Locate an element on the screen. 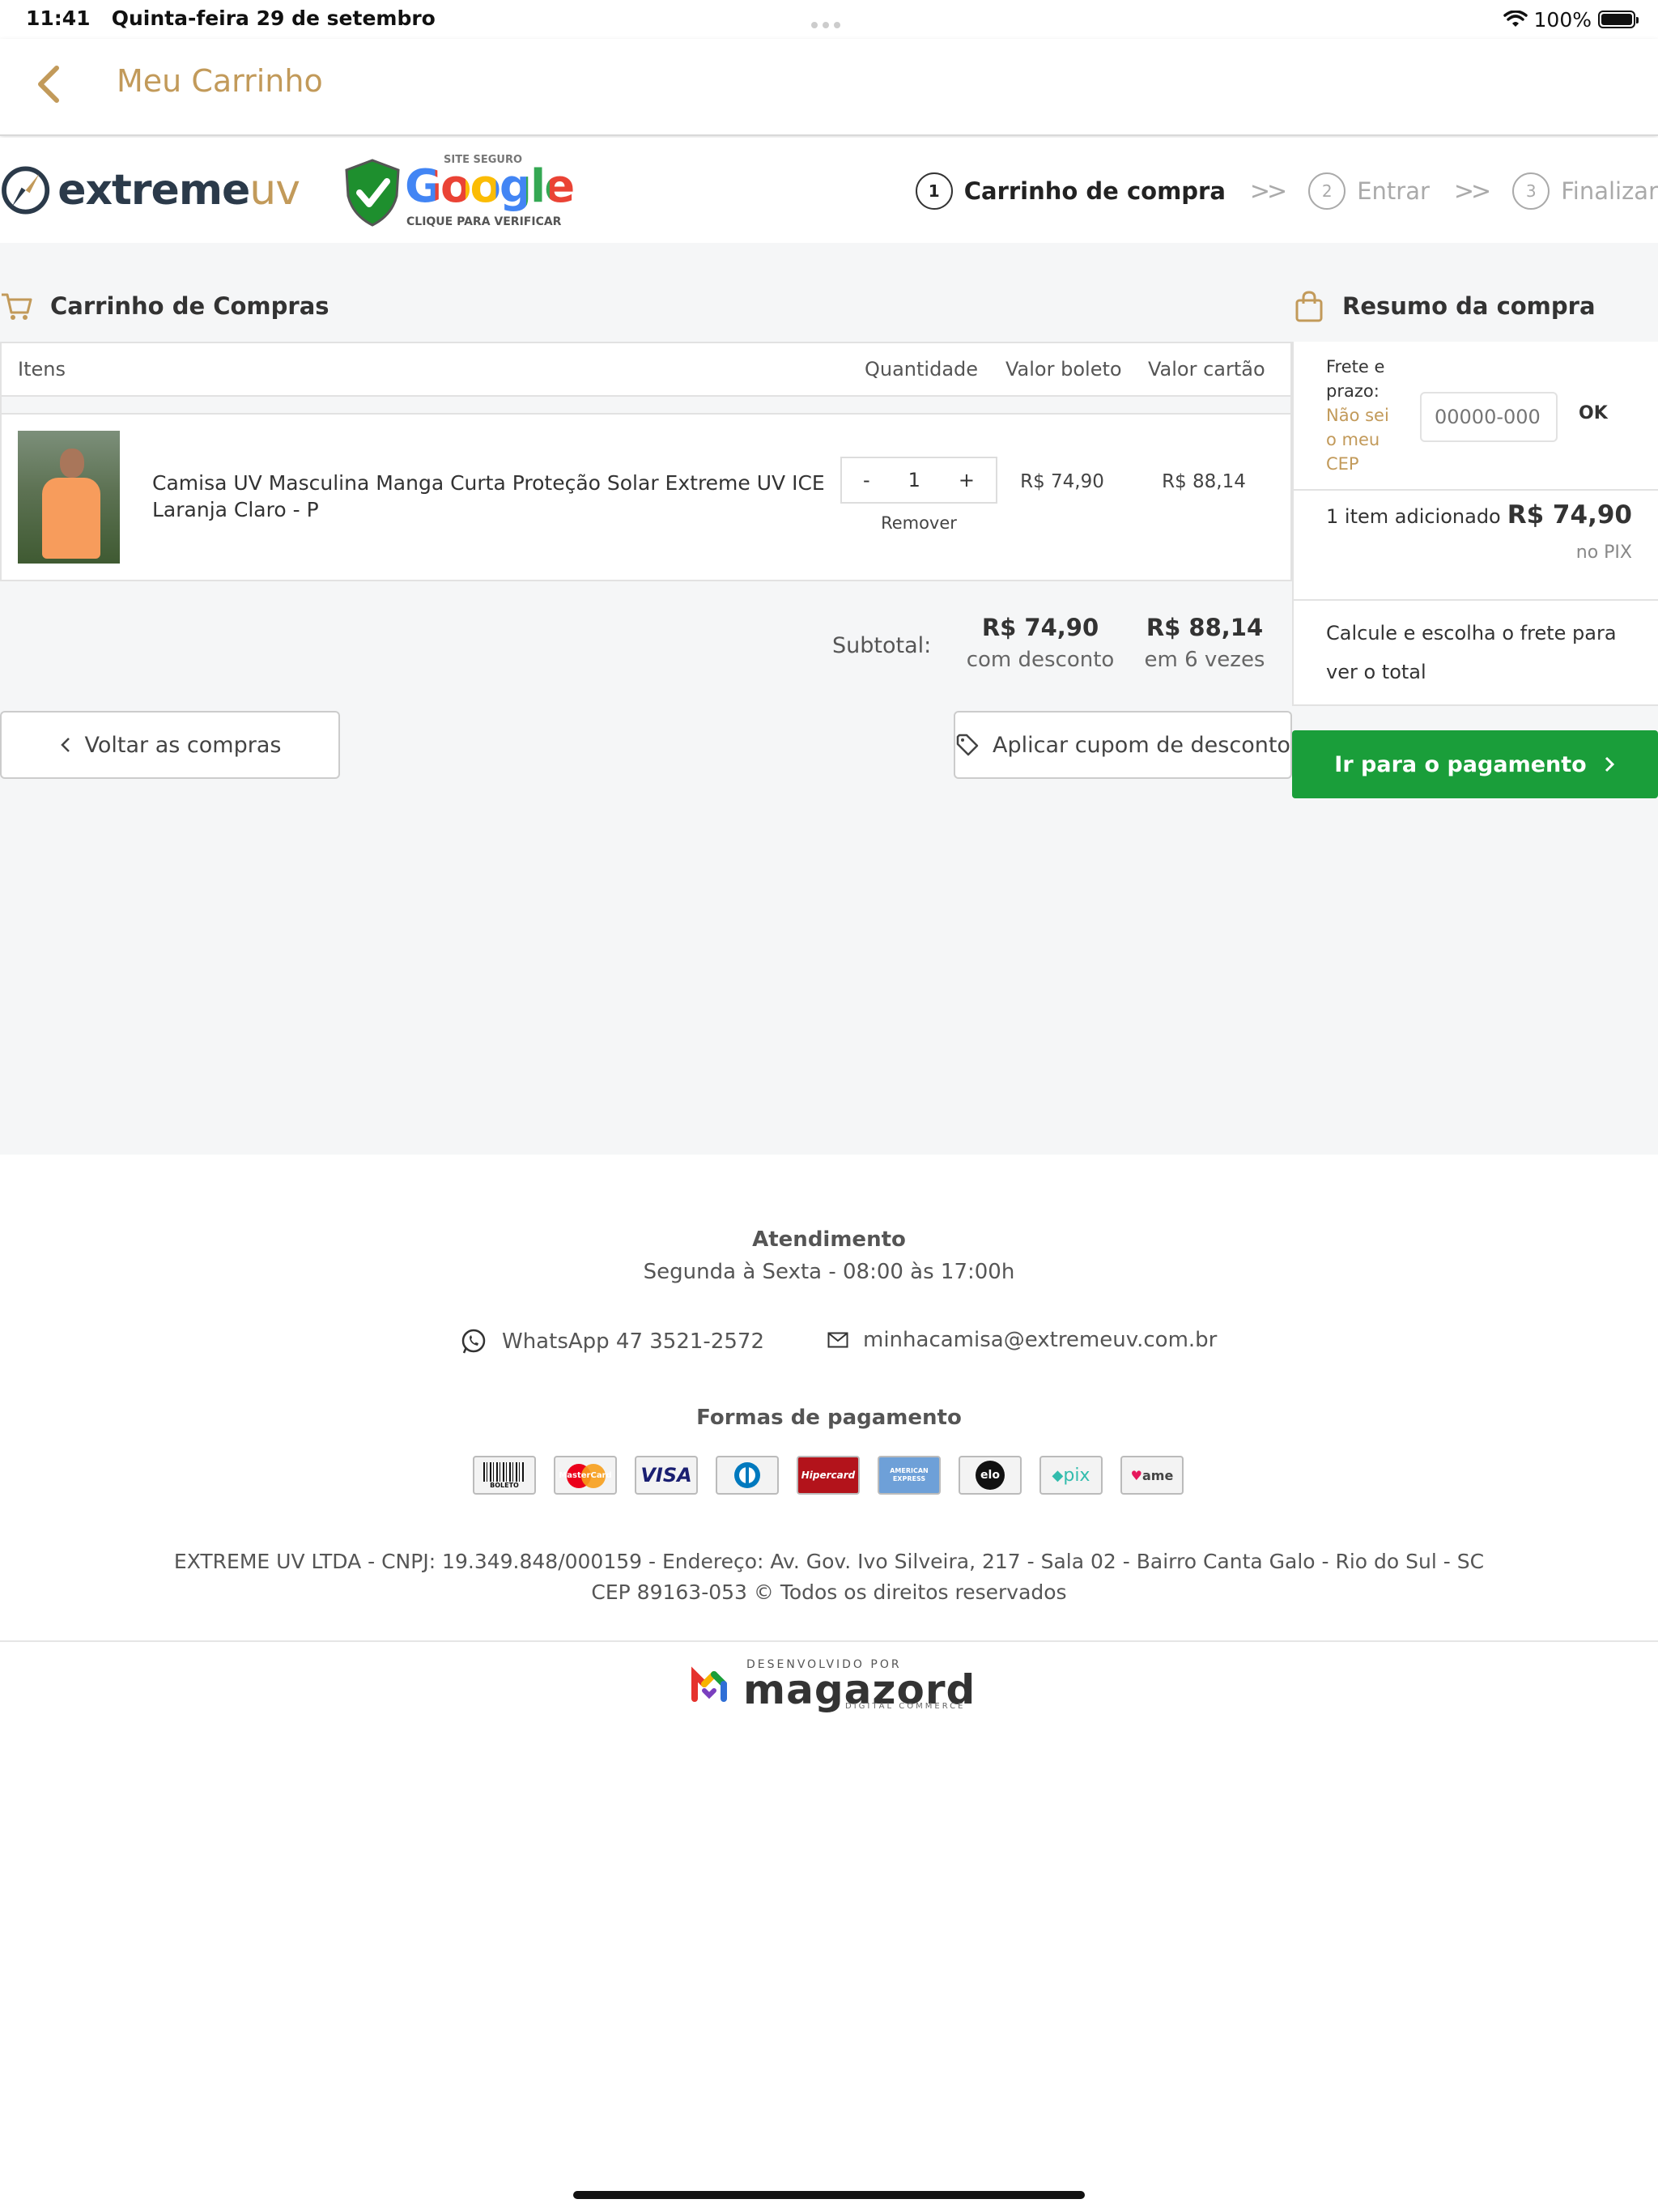 The width and height of the screenshot is (1658, 2212). status-right: 100% is located at coordinates (1571, 19).